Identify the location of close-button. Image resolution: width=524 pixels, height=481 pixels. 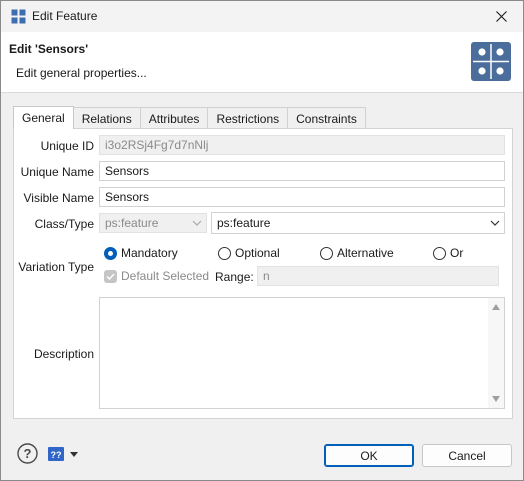
(501, 16).